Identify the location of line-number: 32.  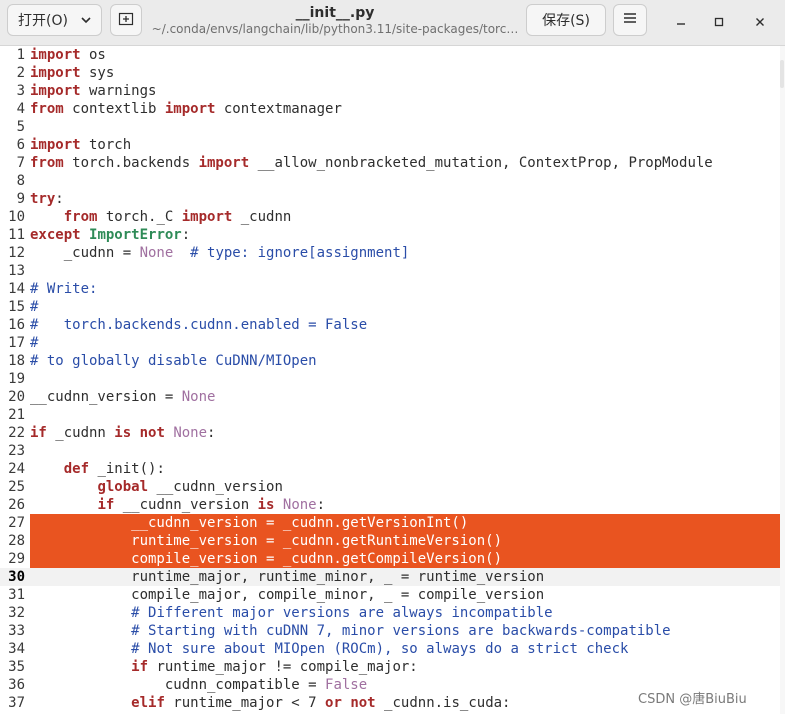
(12, 613).